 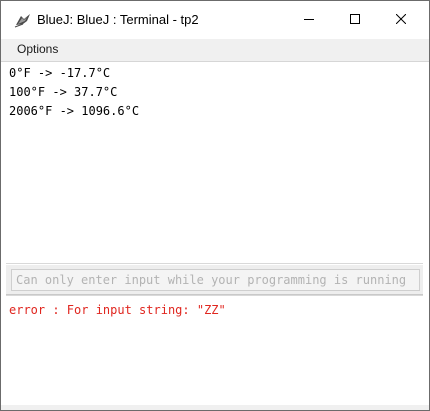 What do you see at coordinates (118, 19) in the screenshot?
I see `window-title: BlueJ: BlueJ : Terminal - tp2` at bounding box center [118, 19].